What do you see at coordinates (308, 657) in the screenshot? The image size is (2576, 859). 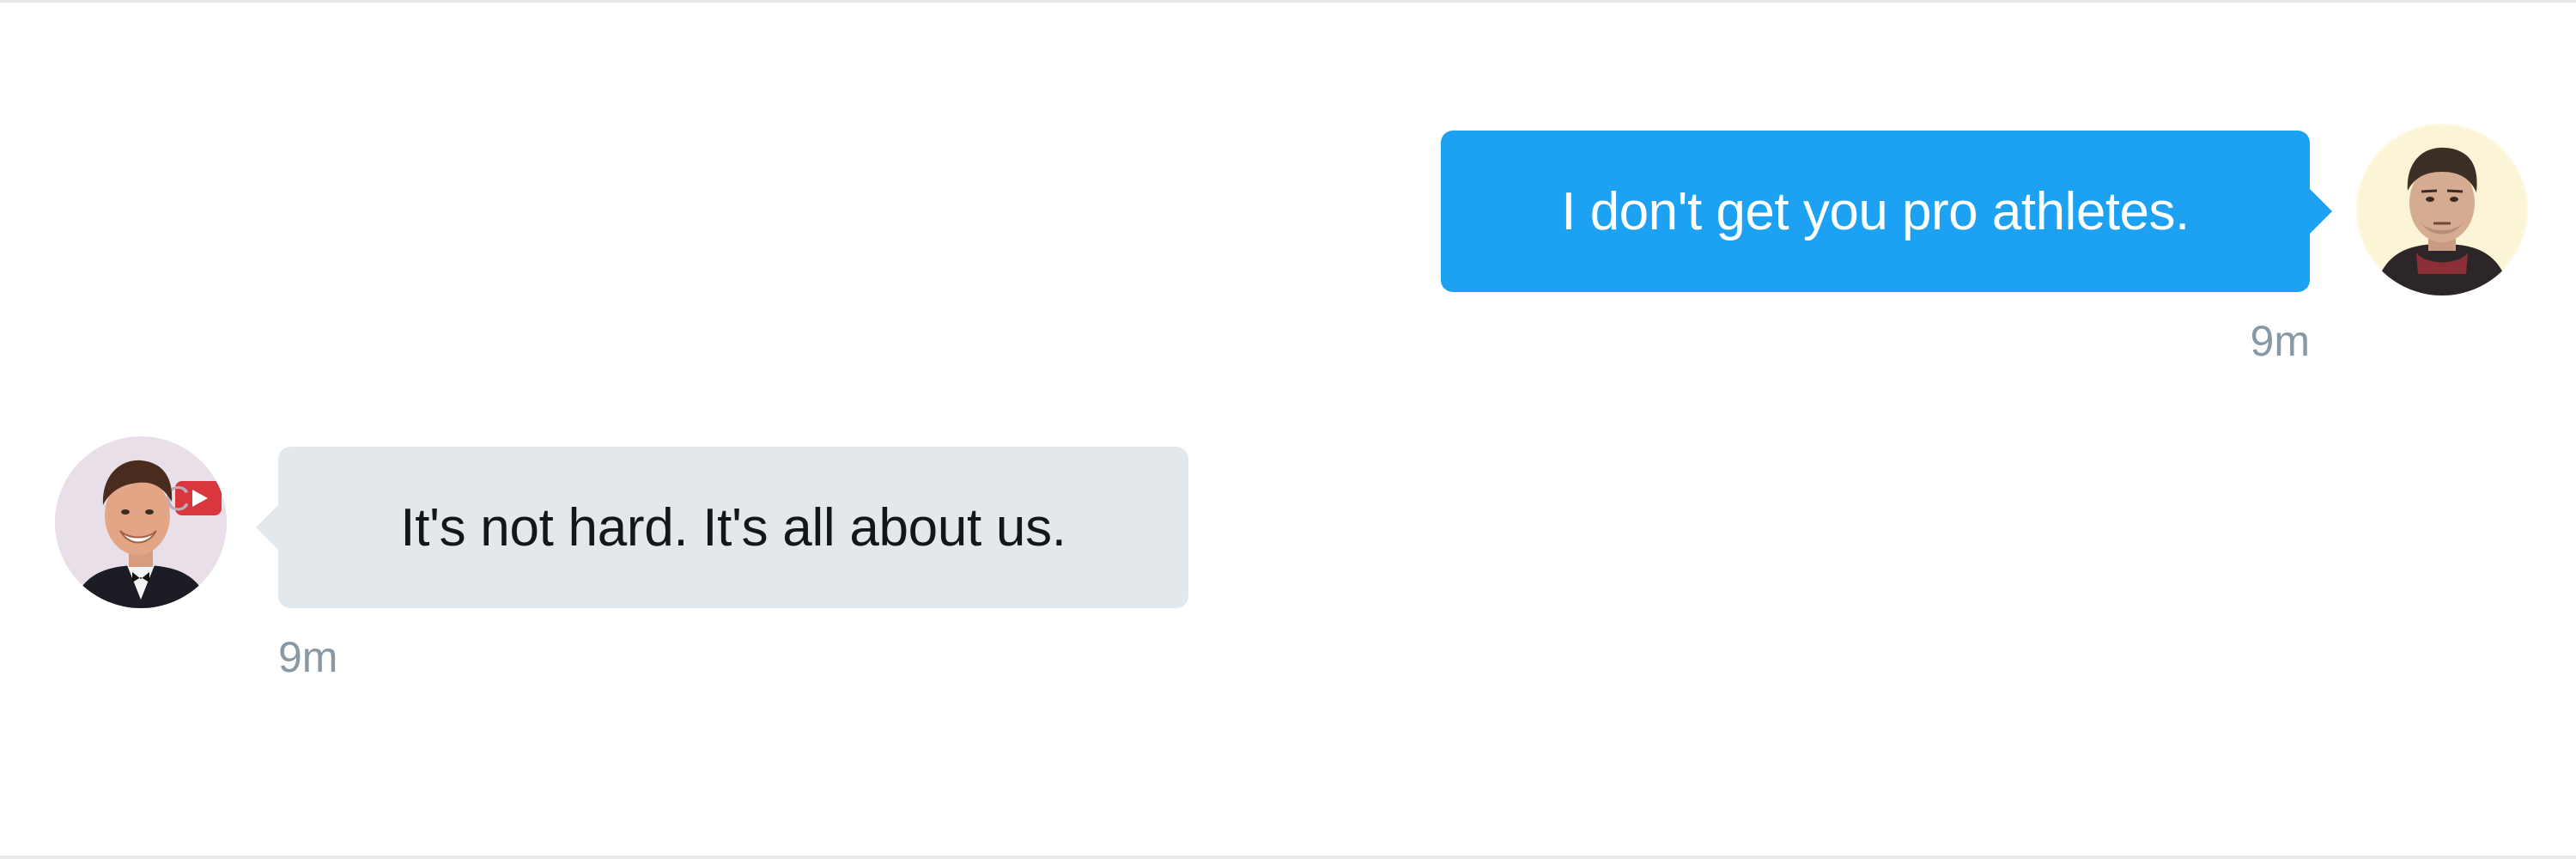 I see `incoming-message-timestamp: 9m` at bounding box center [308, 657].